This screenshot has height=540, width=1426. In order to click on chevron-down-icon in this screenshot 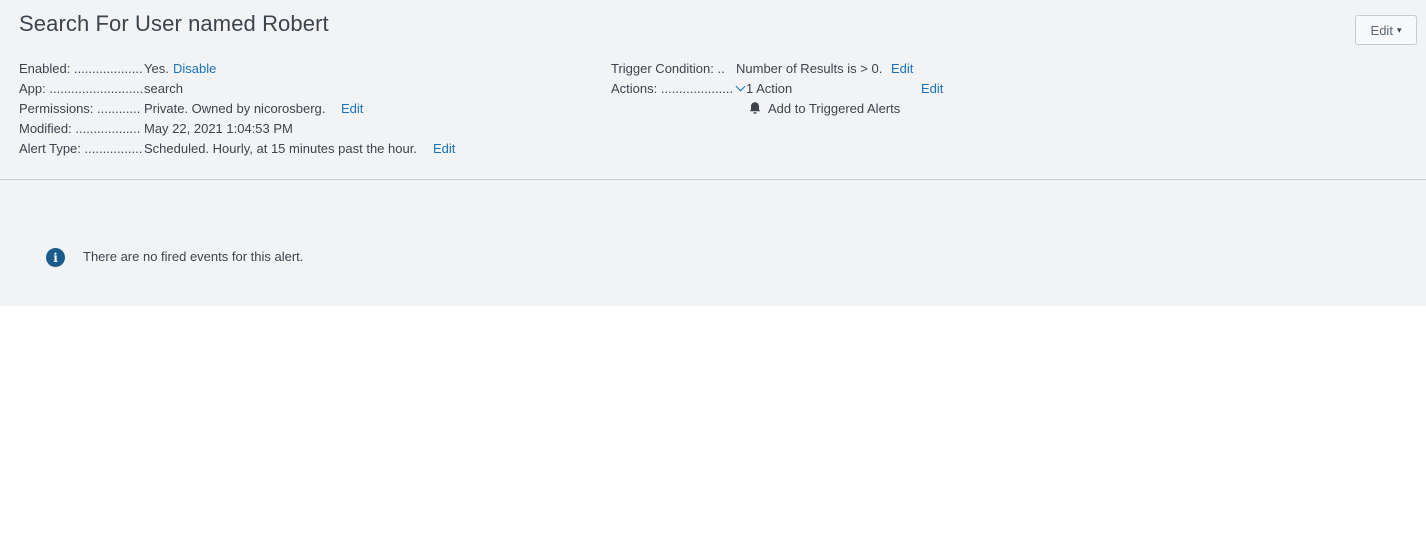, I will do `click(740, 86)`.